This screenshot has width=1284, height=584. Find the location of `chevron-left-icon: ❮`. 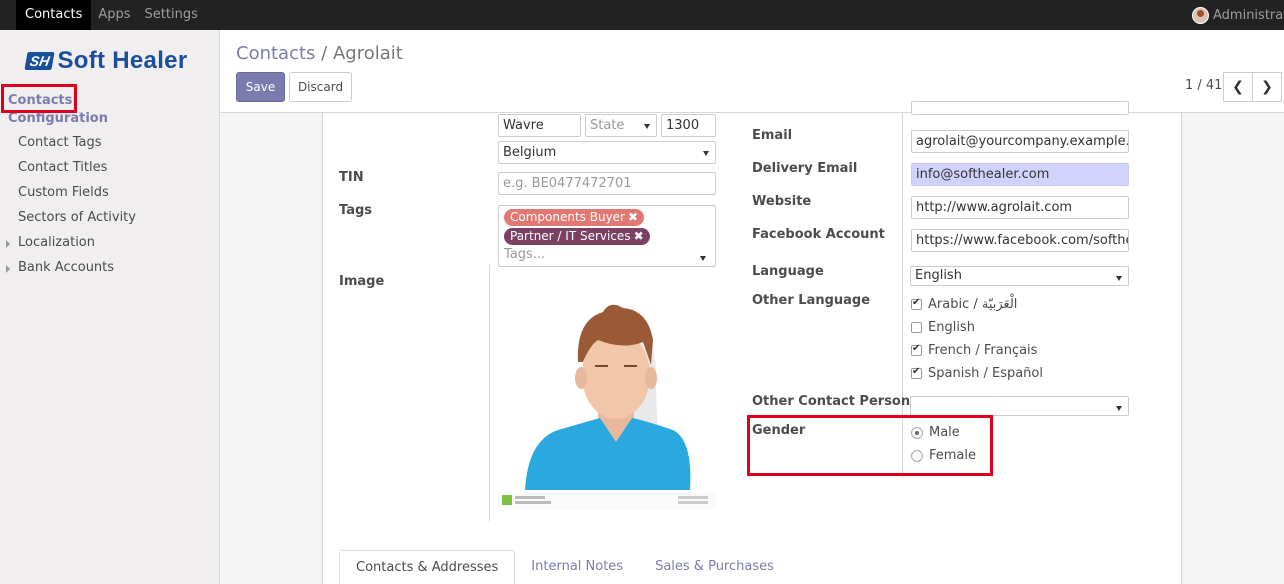

chevron-left-icon: ❮ is located at coordinates (1238, 87).